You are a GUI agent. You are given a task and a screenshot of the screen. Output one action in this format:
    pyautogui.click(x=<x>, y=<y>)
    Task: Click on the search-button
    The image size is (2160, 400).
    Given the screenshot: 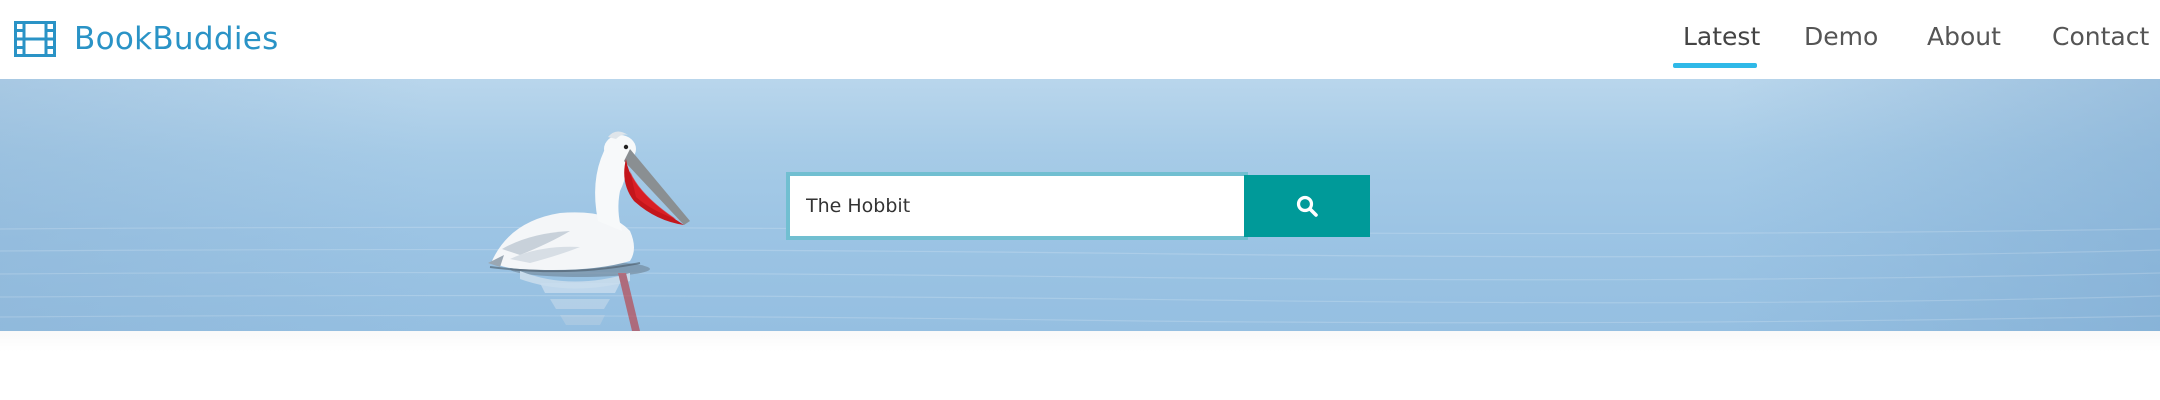 What is the action you would take?
    pyautogui.click(x=1307, y=206)
    